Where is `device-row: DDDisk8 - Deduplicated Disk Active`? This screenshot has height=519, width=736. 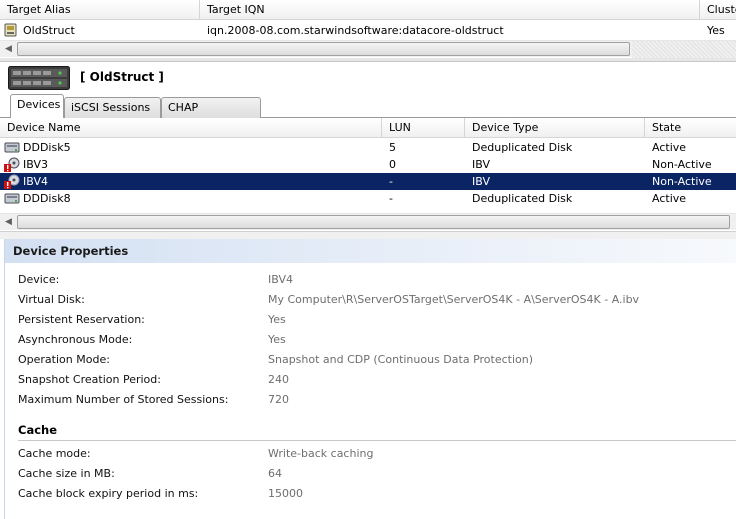
device-row: DDDisk8 - Deduplicated Disk Active is located at coordinates (368, 198).